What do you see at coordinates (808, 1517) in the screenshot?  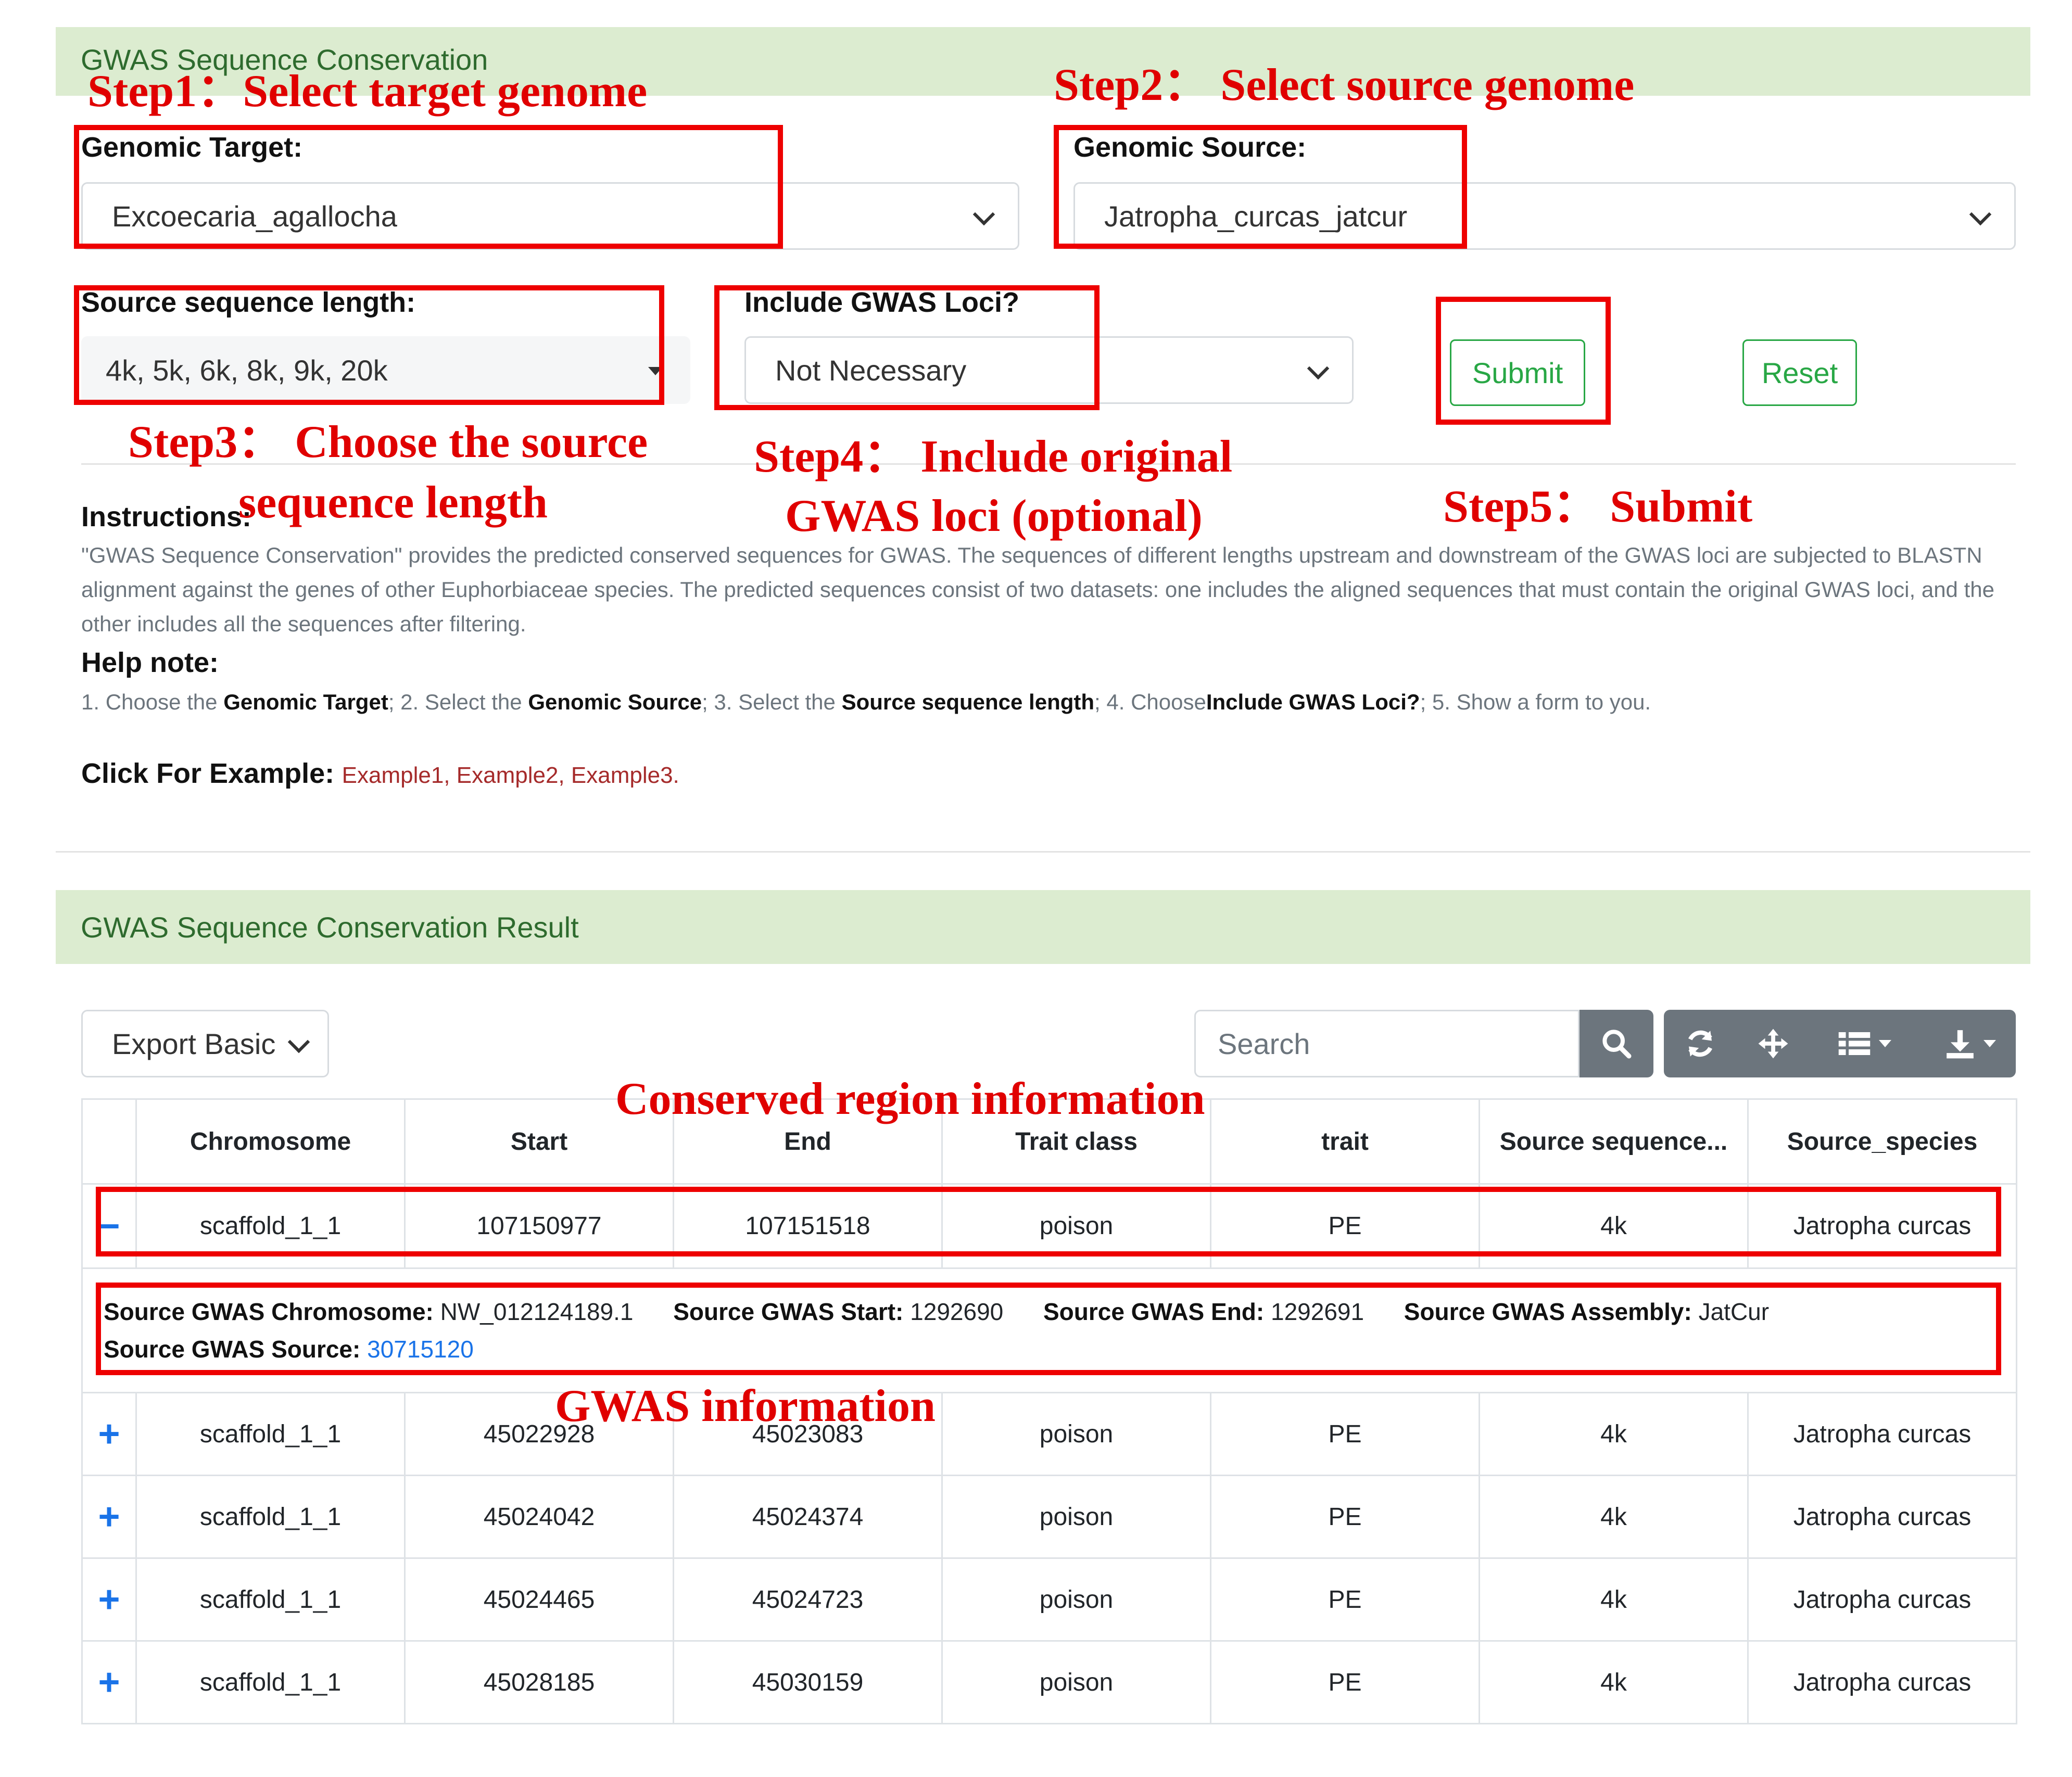 I see `cell-end: 45024374` at bounding box center [808, 1517].